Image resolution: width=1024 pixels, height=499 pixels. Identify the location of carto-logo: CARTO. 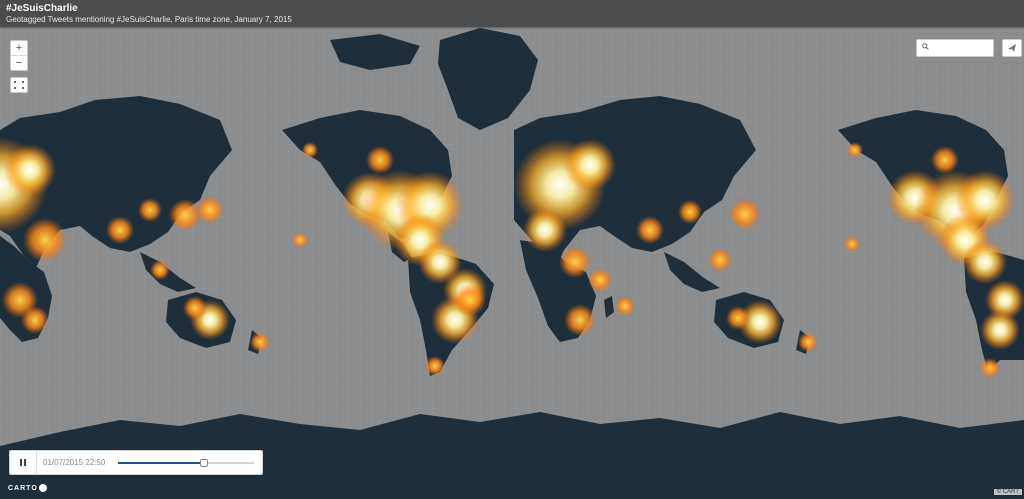
(27, 488).